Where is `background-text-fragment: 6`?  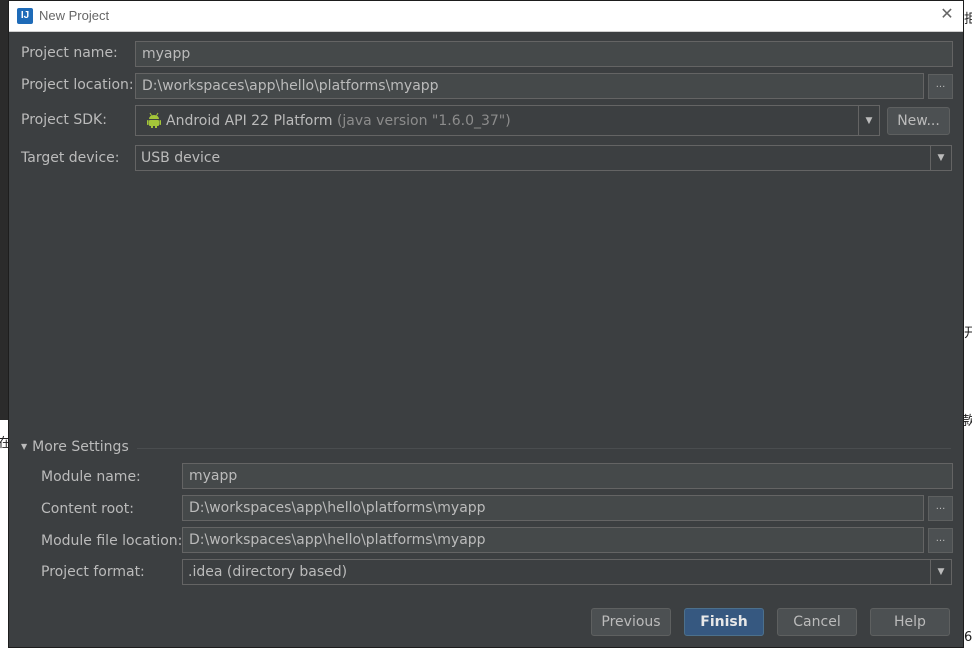 background-text-fragment: 6 is located at coordinates (968, 637).